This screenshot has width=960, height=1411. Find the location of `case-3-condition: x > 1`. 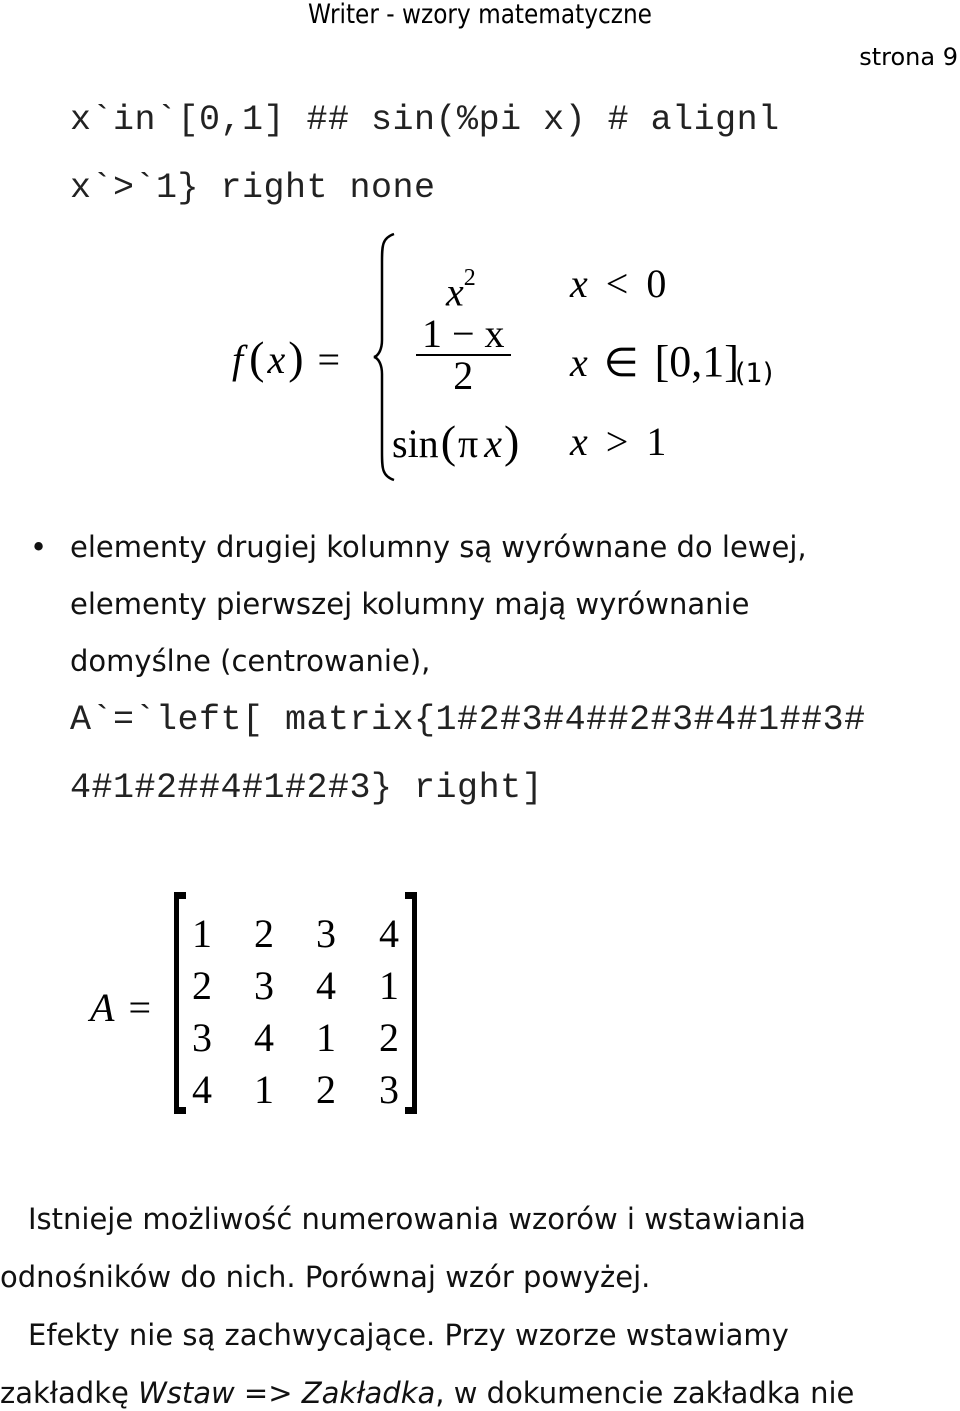

case-3-condition: x > 1 is located at coordinates (618, 442).